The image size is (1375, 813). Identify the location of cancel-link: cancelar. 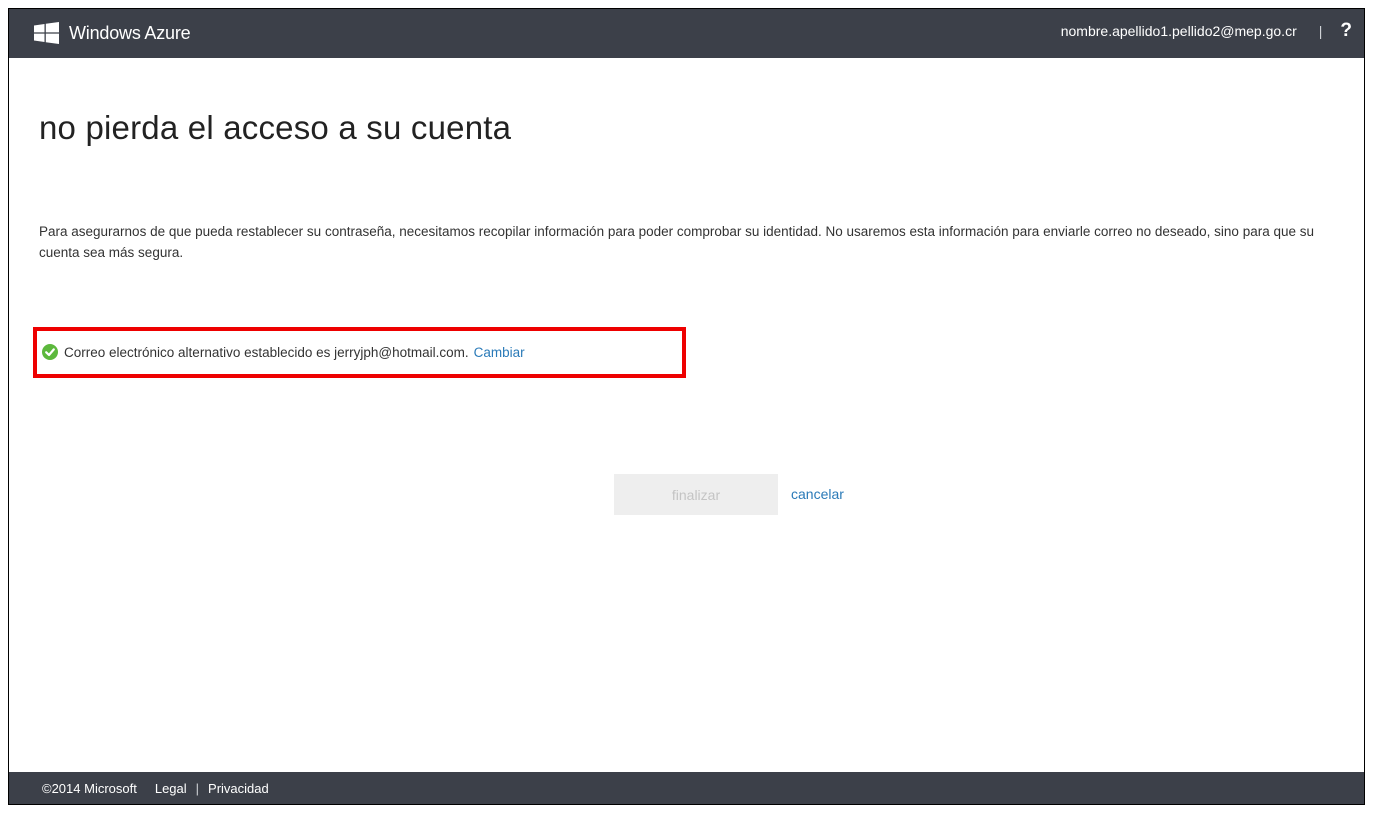
(817, 494).